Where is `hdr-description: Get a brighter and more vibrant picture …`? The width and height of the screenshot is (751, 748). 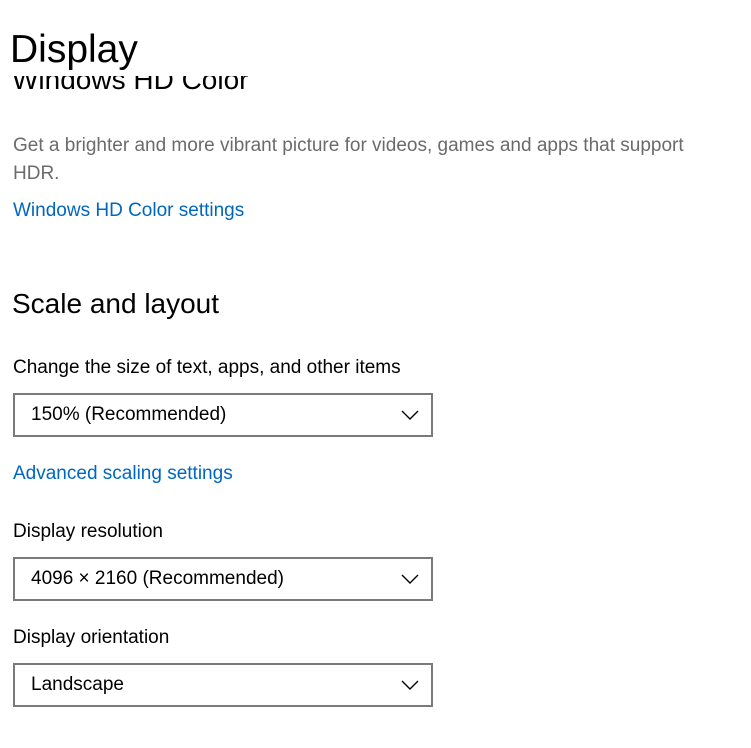
hdr-description: Get a brighter and more vibrant picture … is located at coordinates (348, 159).